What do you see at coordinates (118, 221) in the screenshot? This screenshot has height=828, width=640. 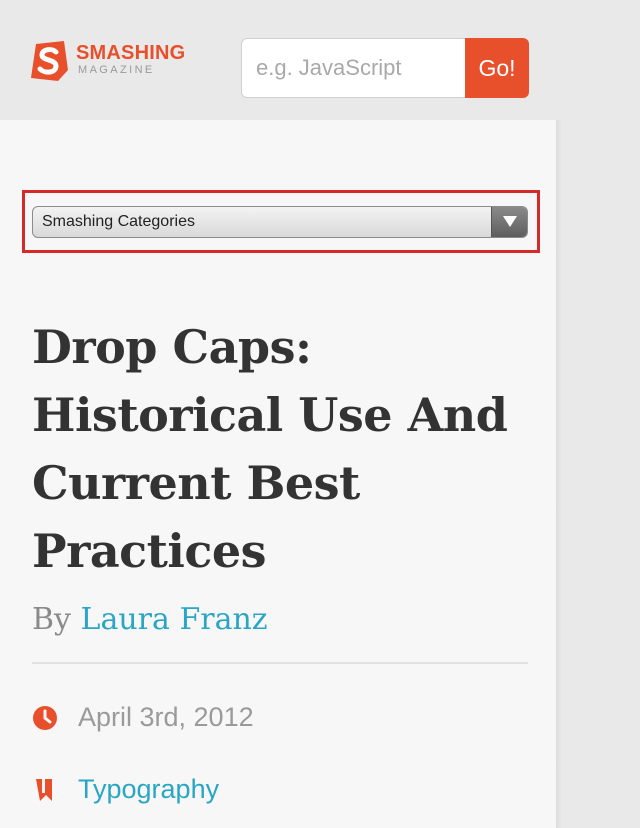 I see `category-select-value: Smashing Categories` at bounding box center [118, 221].